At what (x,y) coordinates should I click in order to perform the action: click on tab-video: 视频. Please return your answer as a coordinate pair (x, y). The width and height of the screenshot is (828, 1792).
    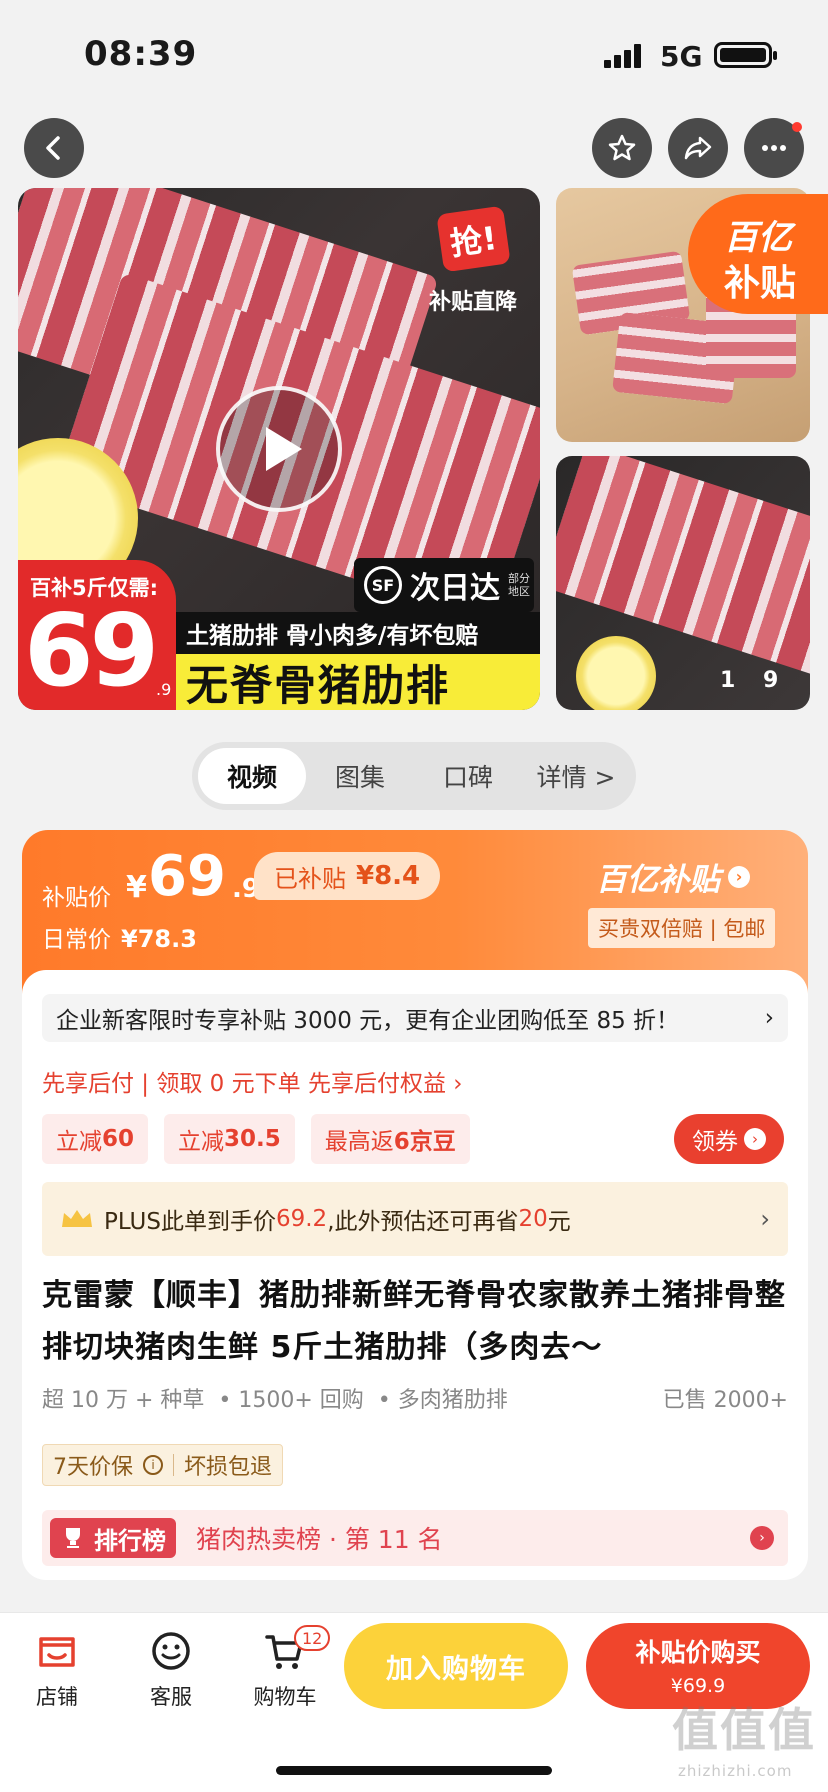
    Looking at the image, I should click on (252, 776).